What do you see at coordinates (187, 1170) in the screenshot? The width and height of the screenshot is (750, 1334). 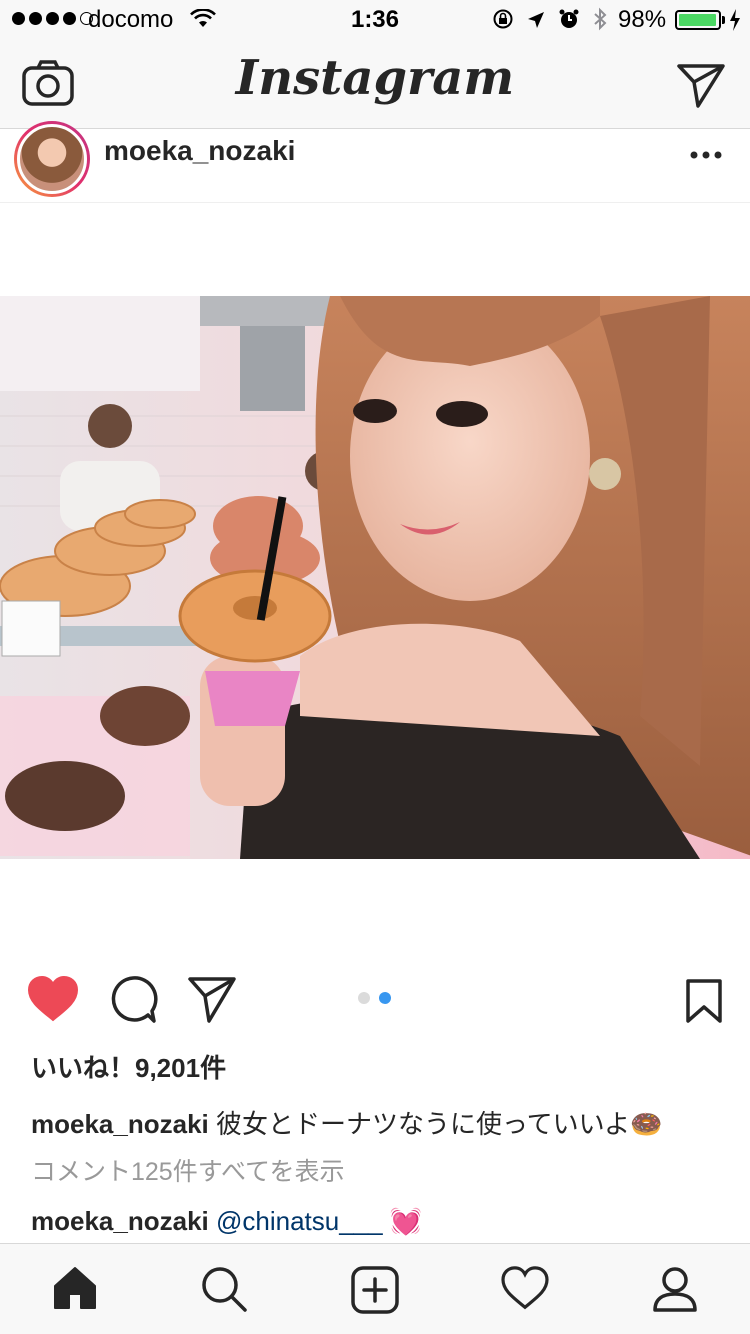 I see `view-all-comments-link: コメント125件すべてを表示` at bounding box center [187, 1170].